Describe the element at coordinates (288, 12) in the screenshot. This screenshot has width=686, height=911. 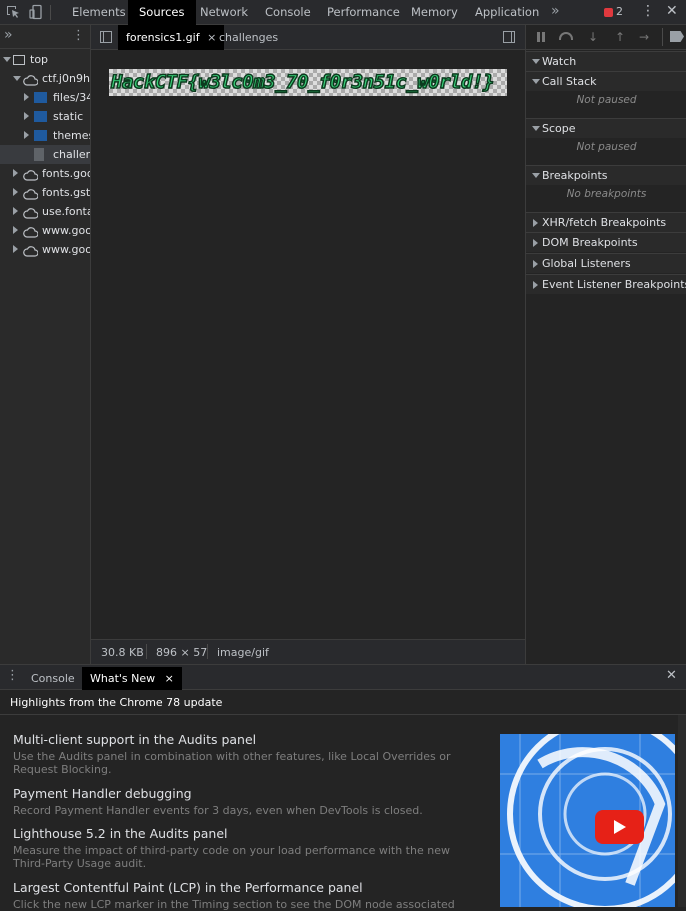
I see `tab-console: Console` at that location.